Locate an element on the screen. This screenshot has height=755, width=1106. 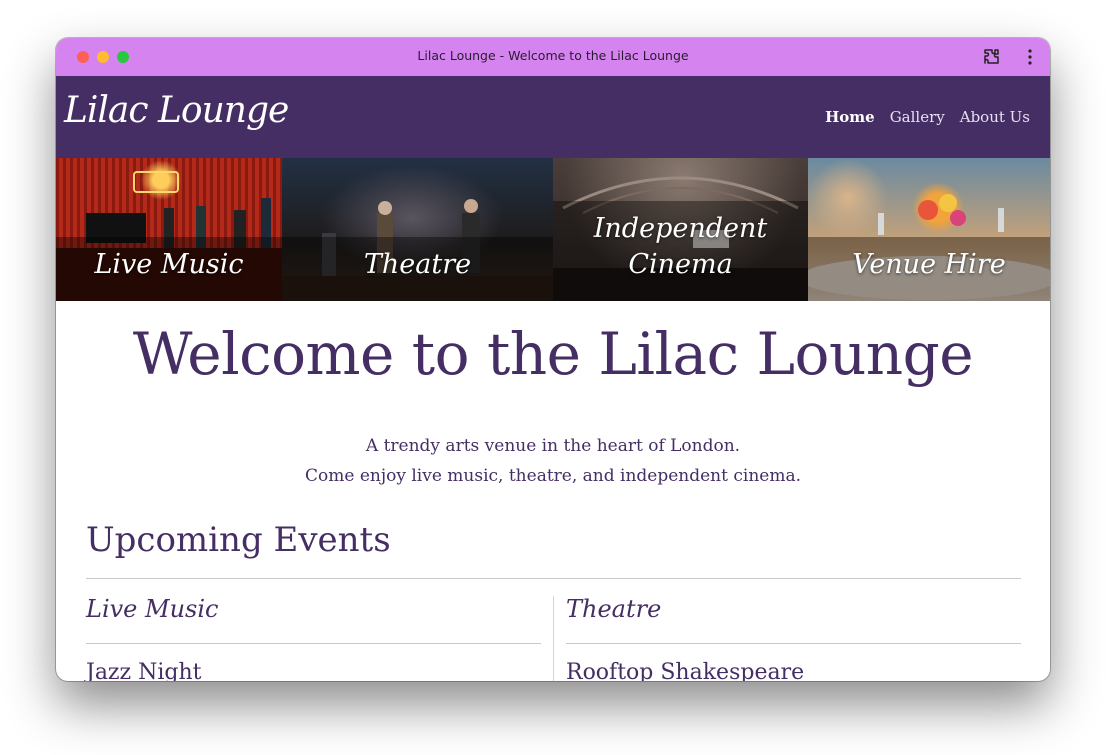
brand-logo: Lilac Lounge is located at coordinates (176, 110).